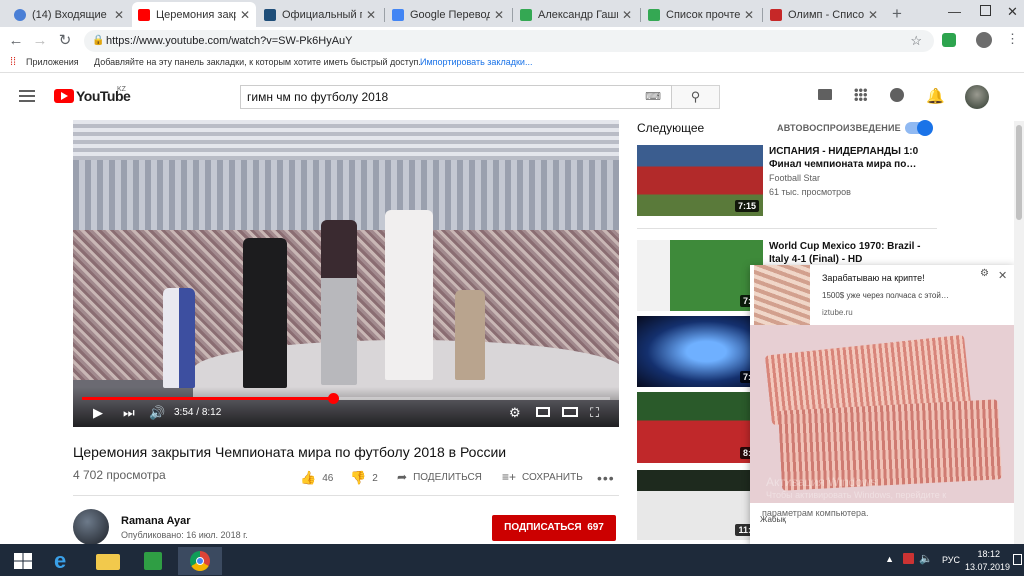 The width and height of the screenshot is (1024, 576). Describe the element at coordinates (157, 413) in the screenshot. I see `volume-icon: 🔊` at that location.